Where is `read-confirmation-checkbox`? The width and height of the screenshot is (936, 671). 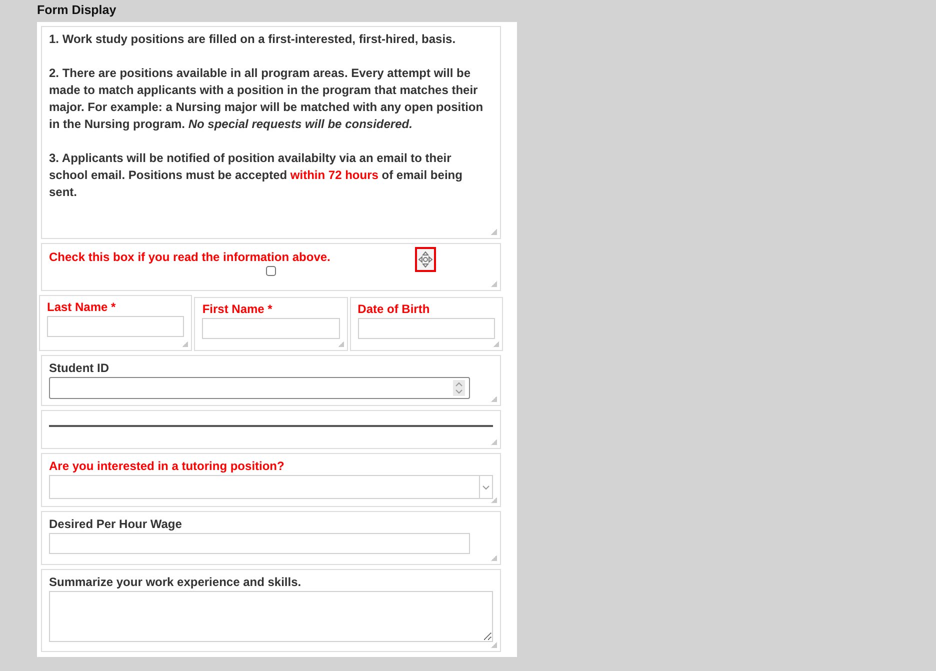 read-confirmation-checkbox is located at coordinates (271, 271).